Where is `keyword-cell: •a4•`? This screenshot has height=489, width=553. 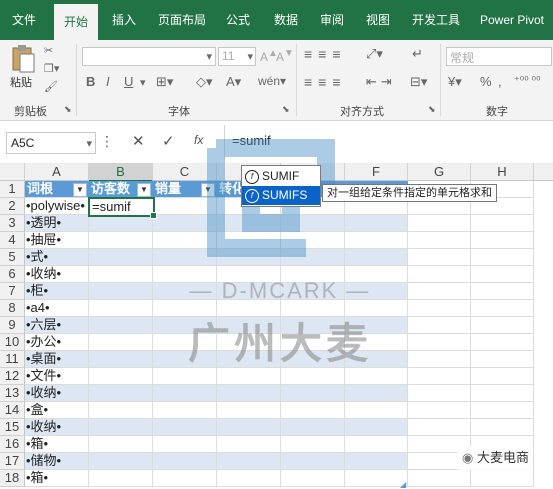
keyword-cell: •a4• is located at coordinates (57, 308).